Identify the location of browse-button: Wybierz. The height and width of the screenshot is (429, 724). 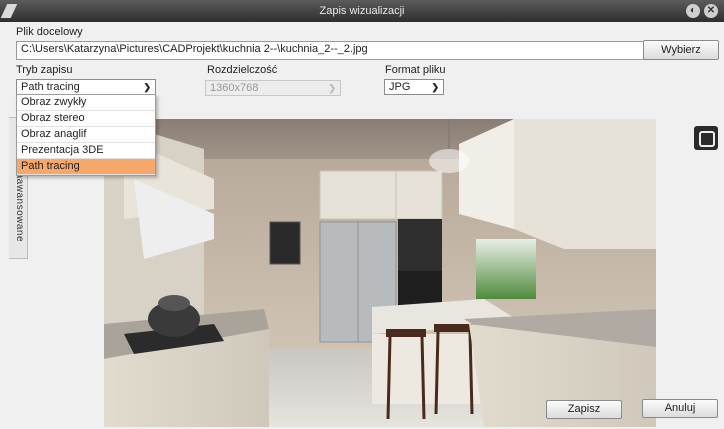
(681, 50).